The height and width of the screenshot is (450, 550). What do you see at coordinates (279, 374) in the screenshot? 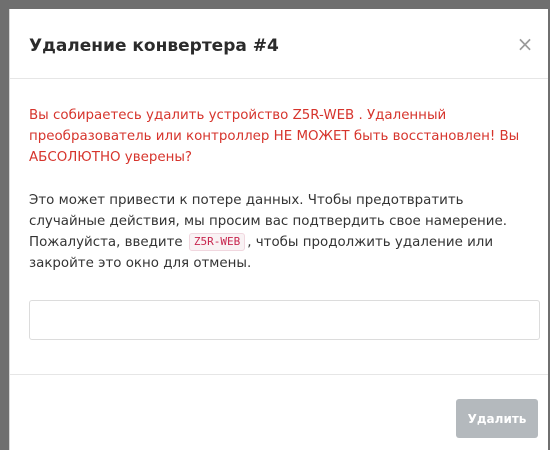
I see `footer-divider` at bounding box center [279, 374].